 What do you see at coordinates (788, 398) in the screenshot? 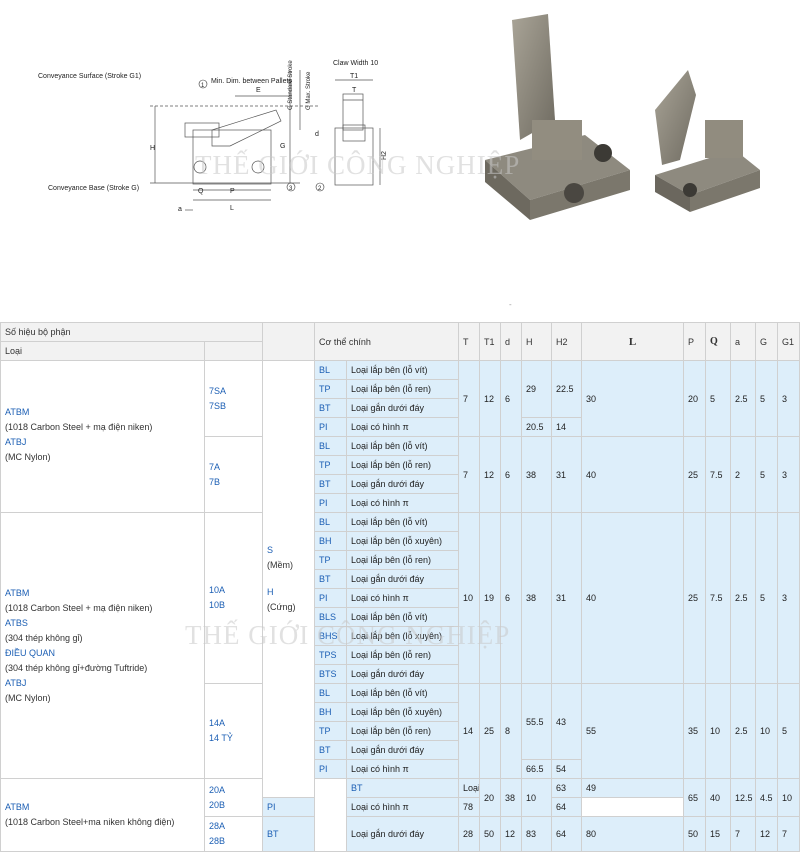
I see `val-g1: 3` at bounding box center [788, 398].